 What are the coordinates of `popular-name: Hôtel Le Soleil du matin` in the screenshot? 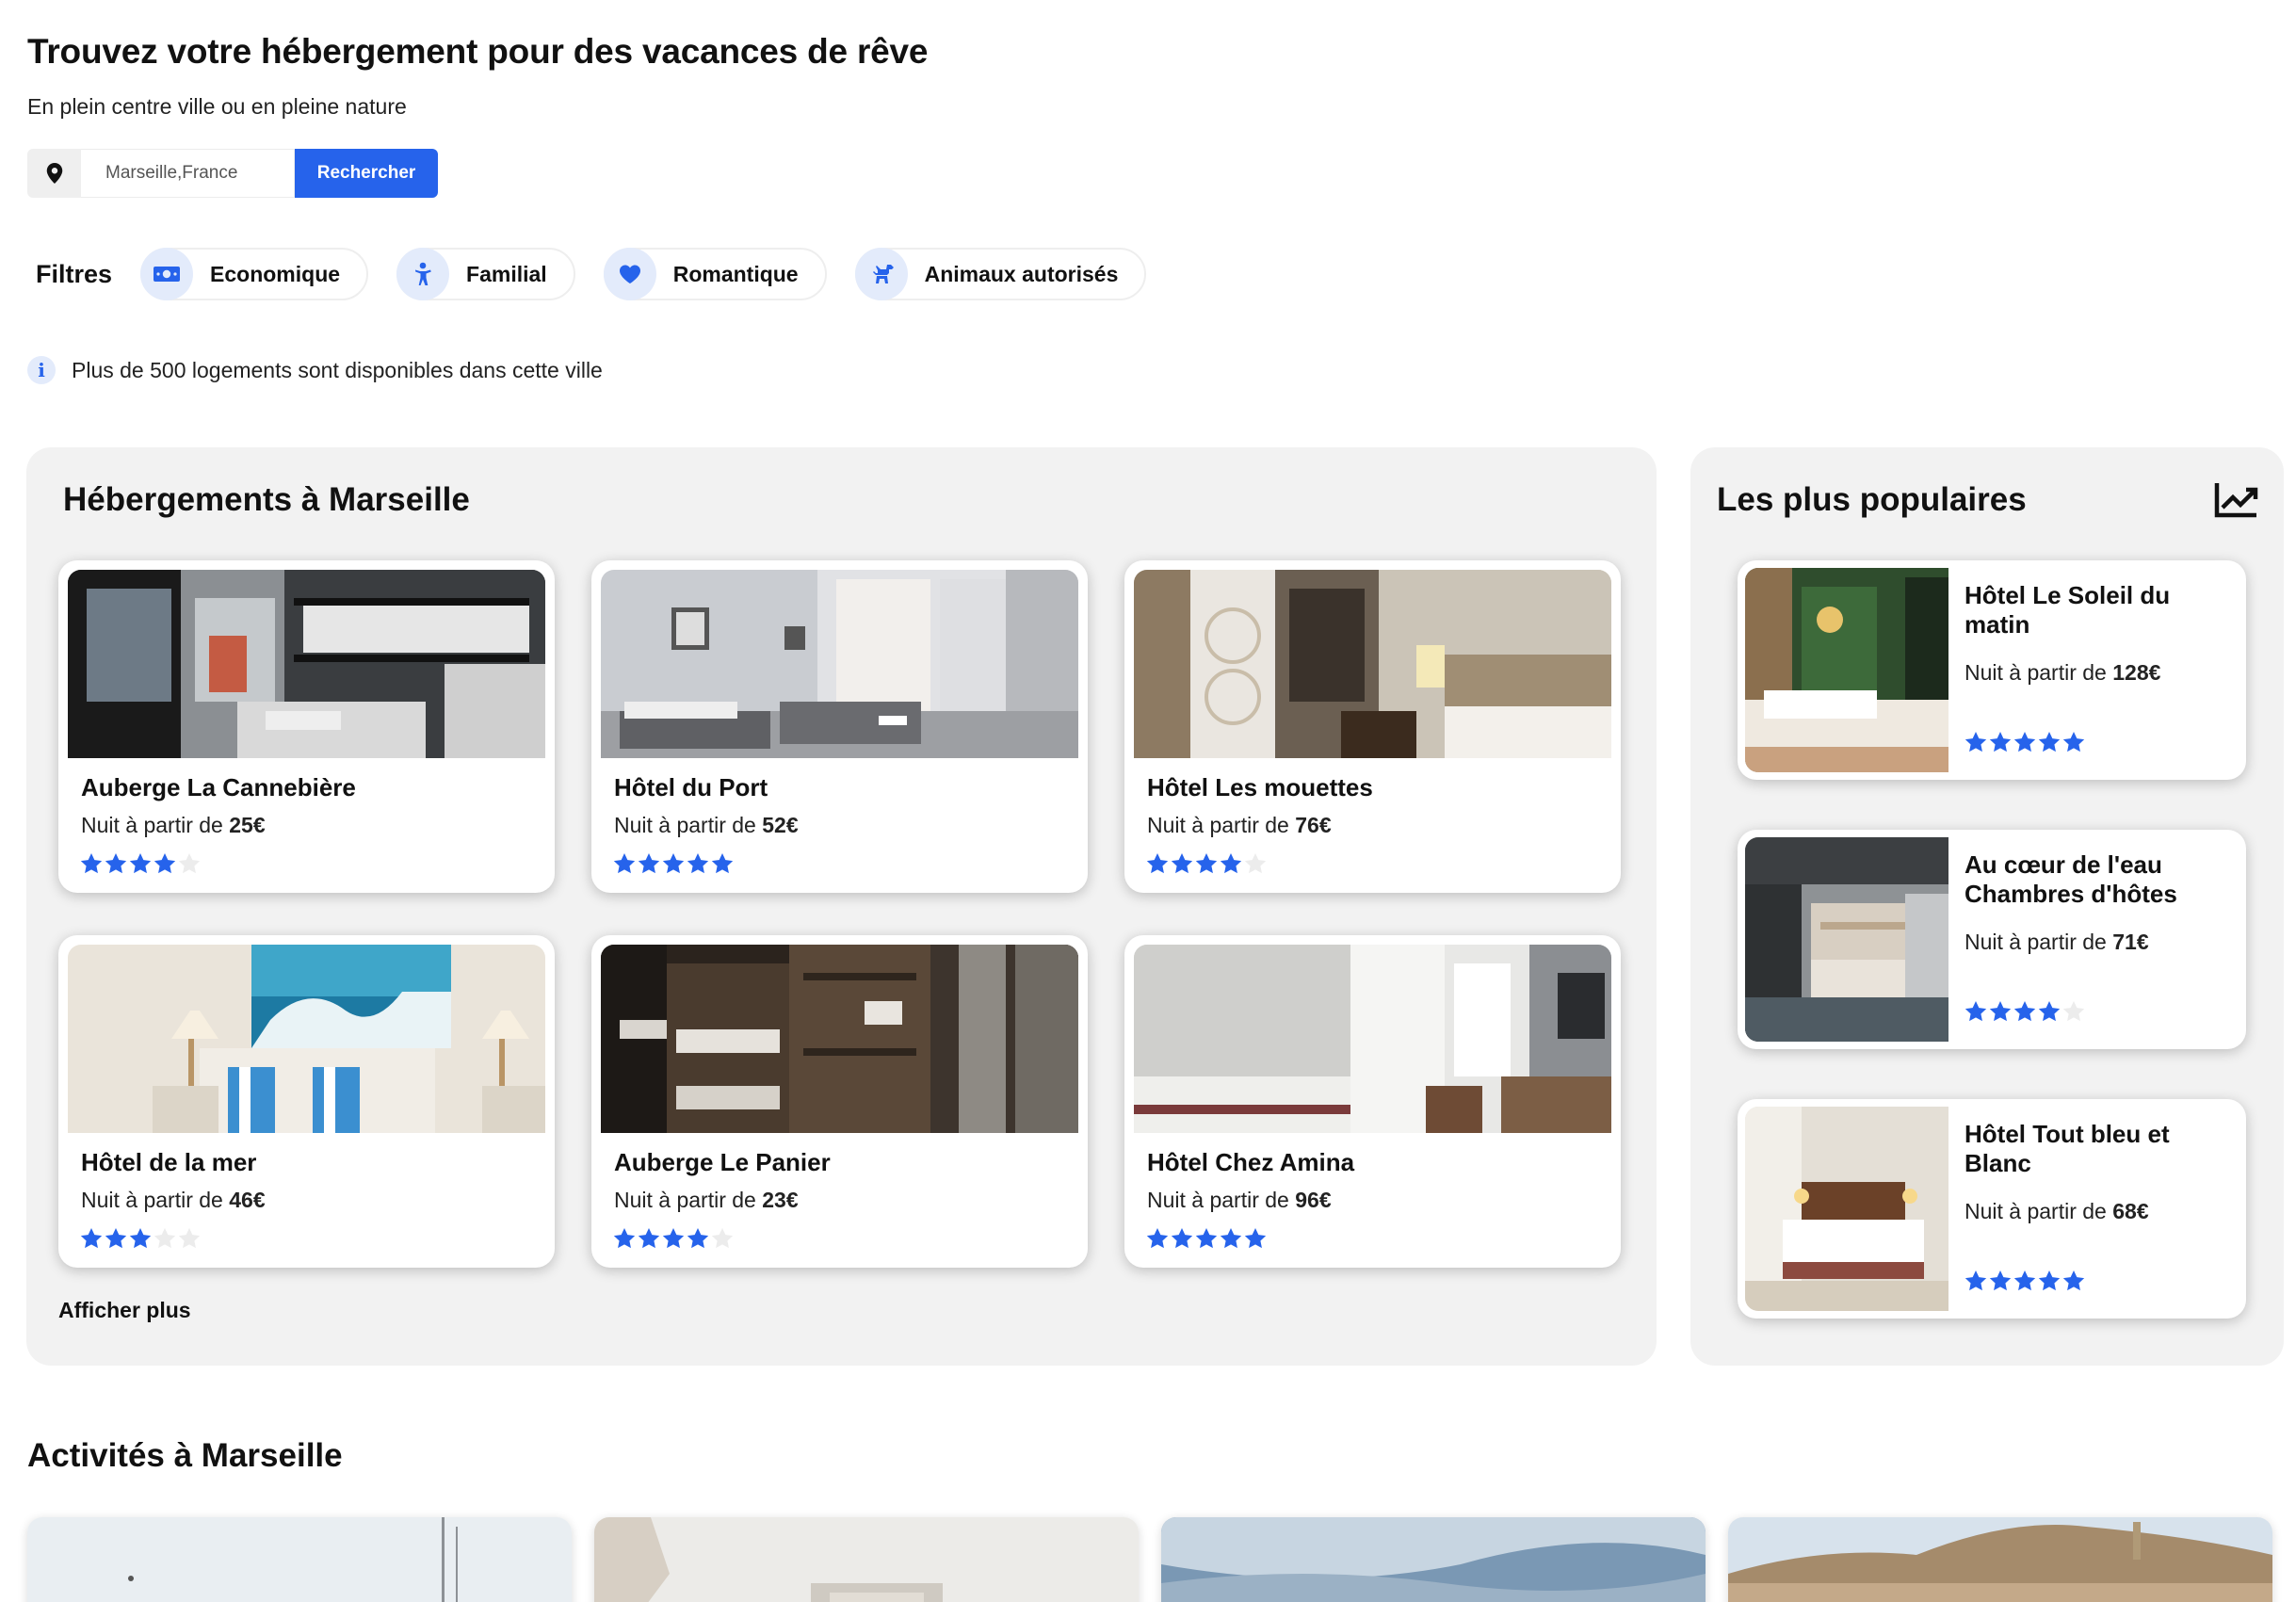 It's located at (2068, 610).